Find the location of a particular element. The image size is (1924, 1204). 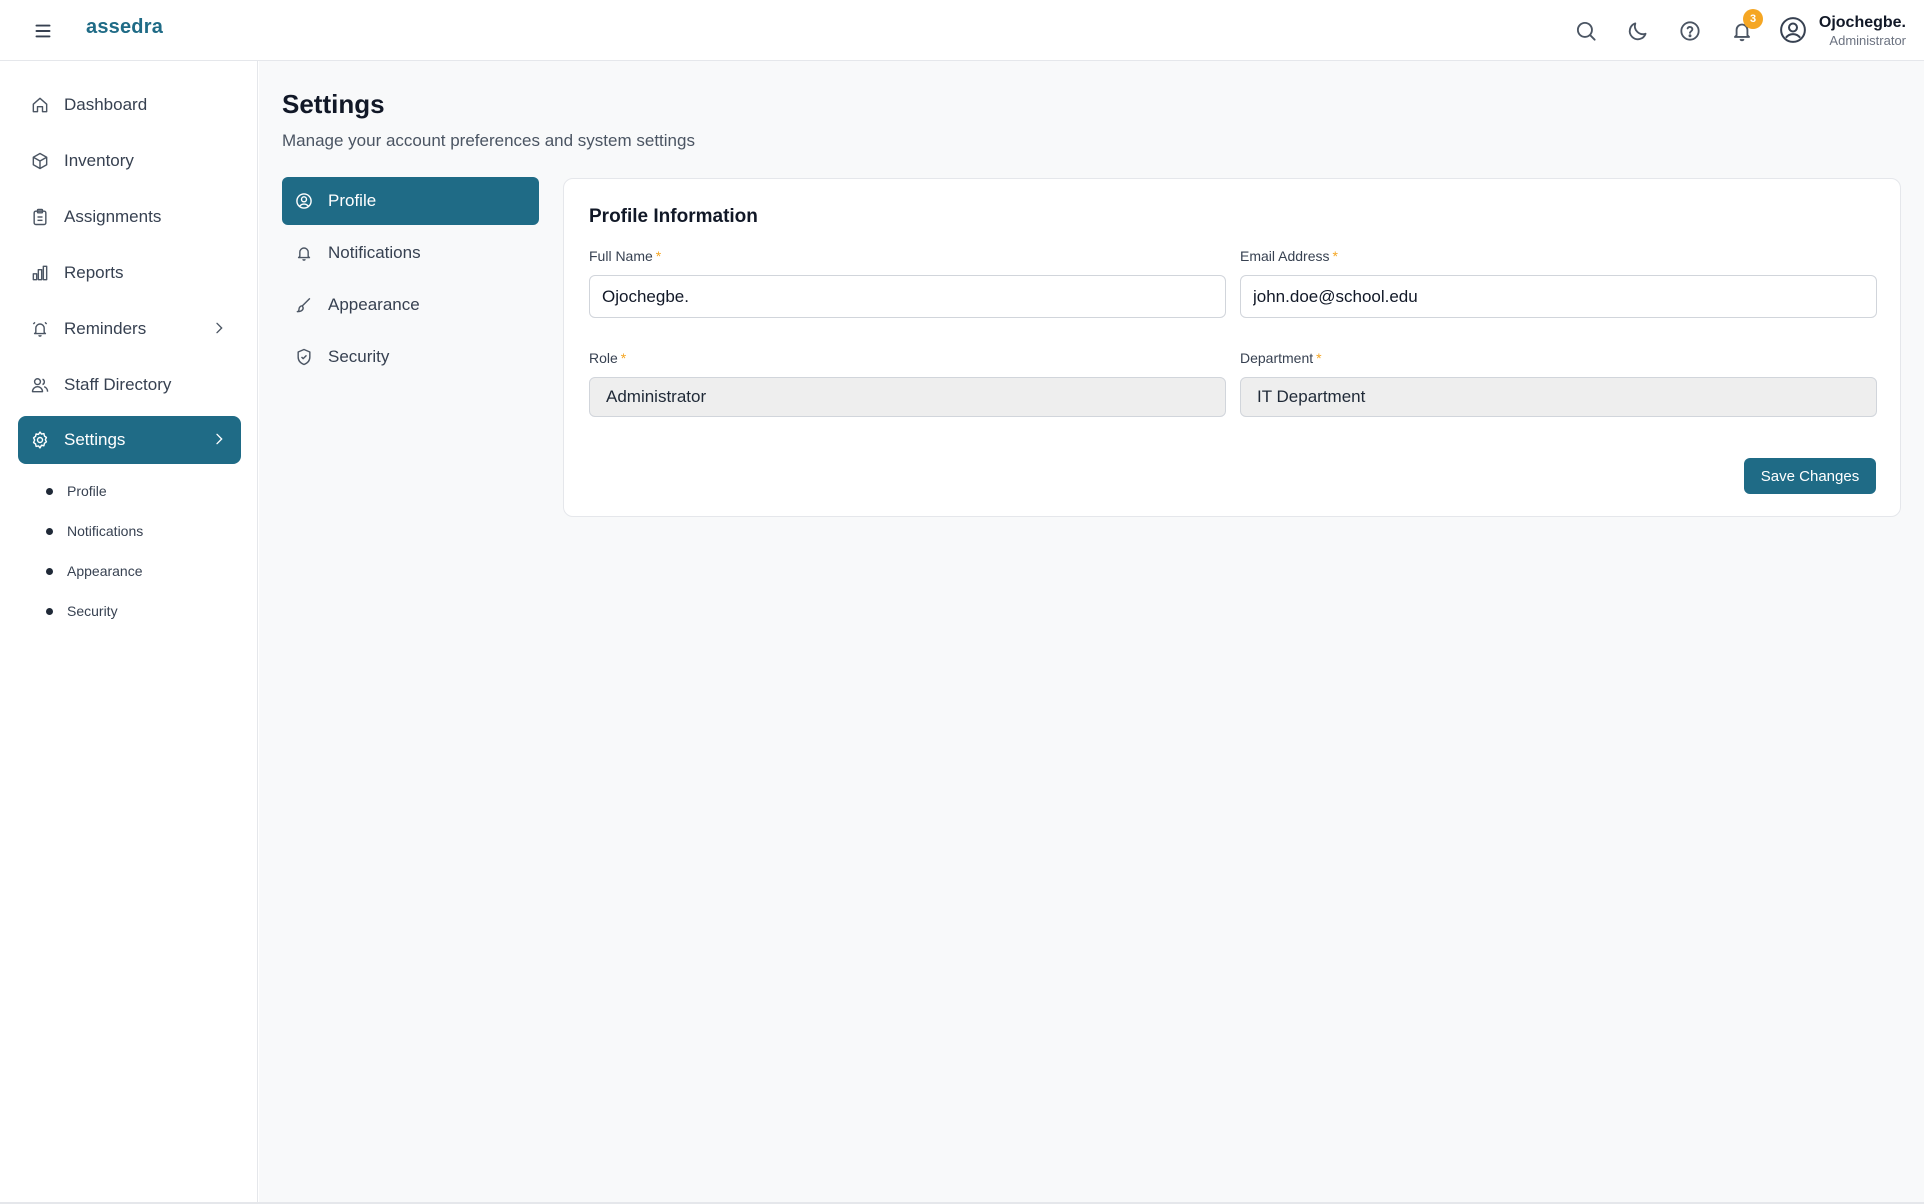

tab-label: Appearance is located at coordinates (374, 304).